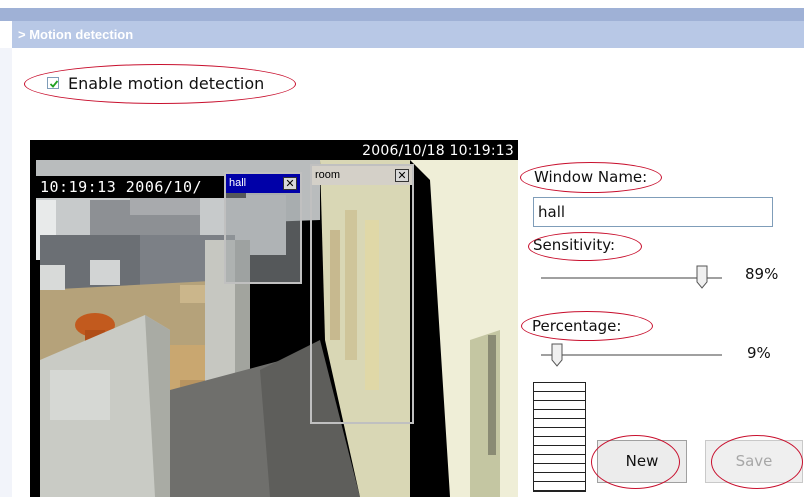 Image resolution: width=804 pixels, height=497 pixels. Describe the element at coordinates (591, 177) in the screenshot. I see `window-name-label: Window Name:` at that location.